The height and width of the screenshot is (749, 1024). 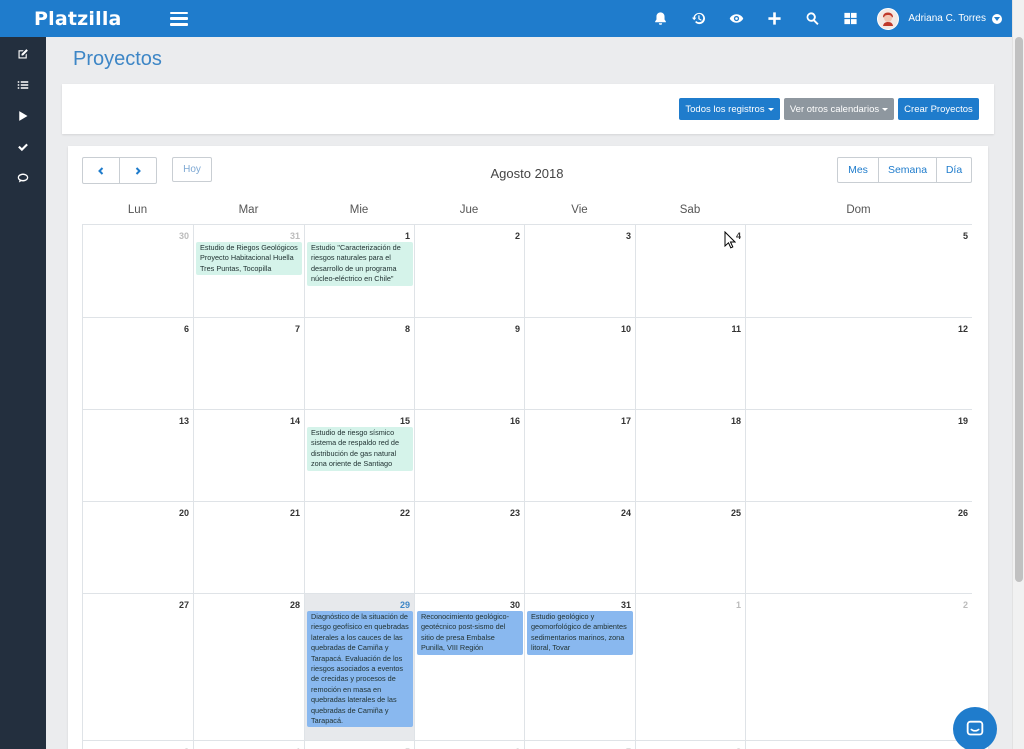 What do you see at coordinates (735, 421) in the screenshot?
I see `day-number: 18` at bounding box center [735, 421].